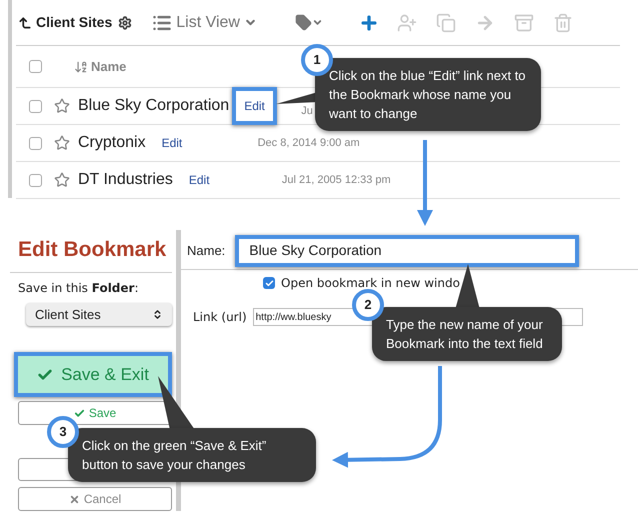  Describe the element at coordinates (317, 22) in the screenshot. I see `caret-icon` at that location.